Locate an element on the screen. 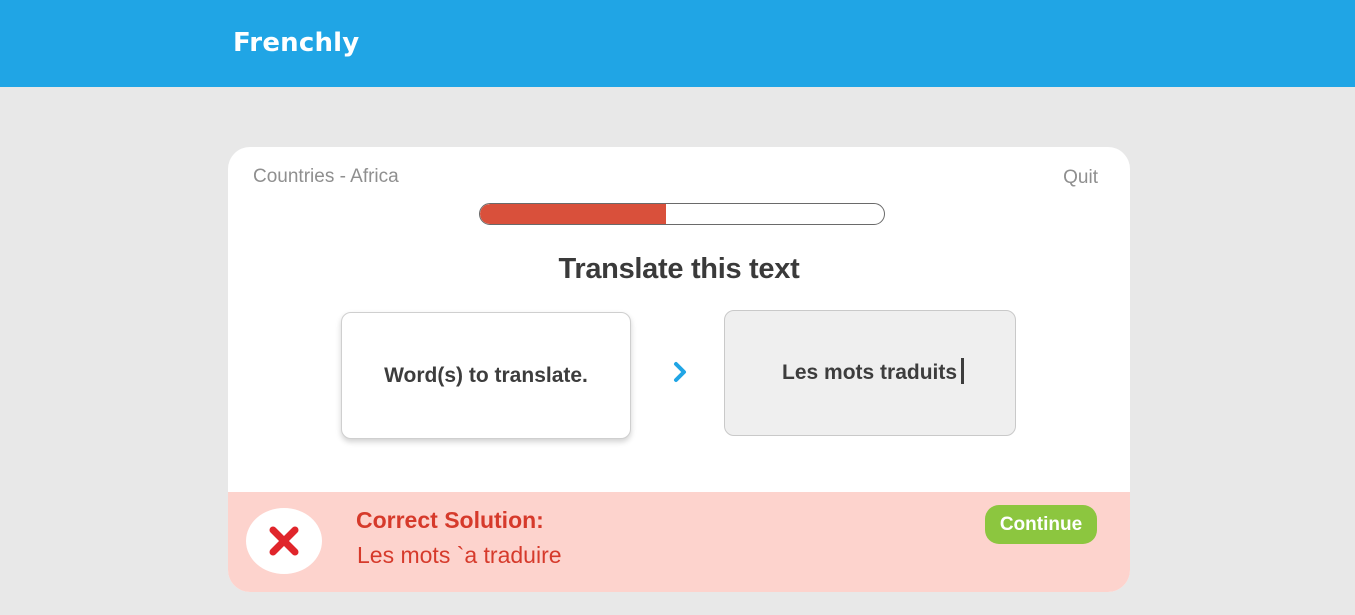 Image resolution: width=1355 pixels, height=615 pixels. answer-input-value: Les mots traduits is located at coordinates (873, 371).